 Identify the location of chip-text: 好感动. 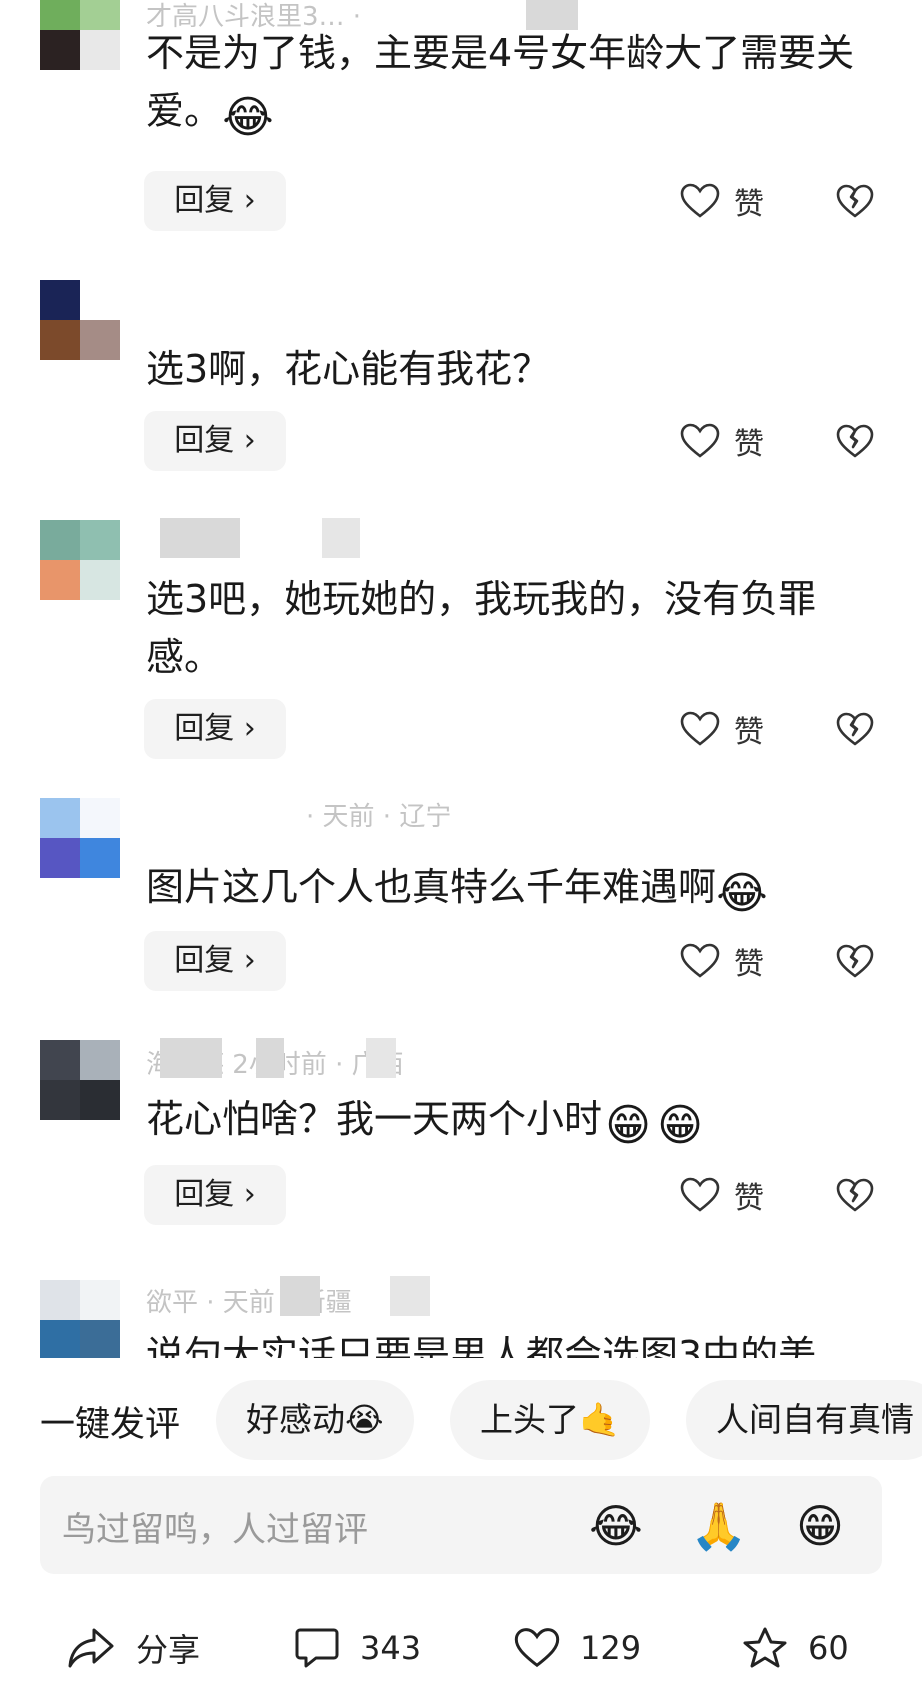
(295, 1419).